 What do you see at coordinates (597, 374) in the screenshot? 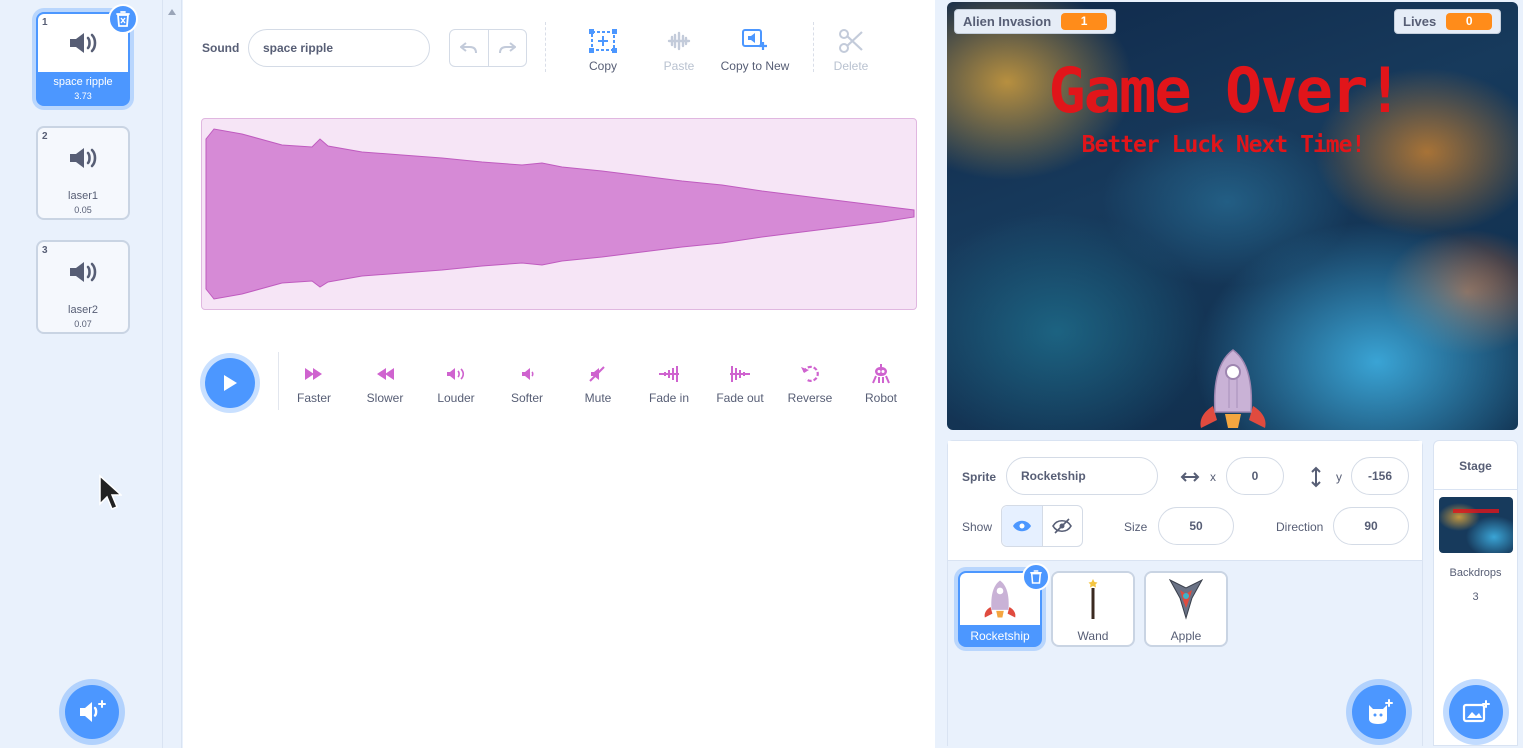
I see `mute-icon` at bounding box center [597, 374].